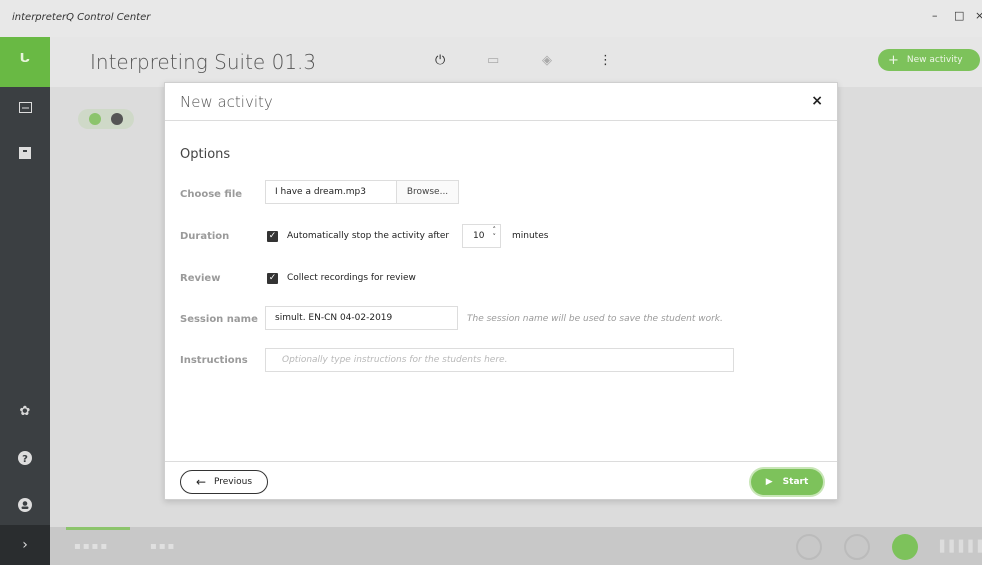  I want to click on instructions-label: Instructions, so click(214, 360).